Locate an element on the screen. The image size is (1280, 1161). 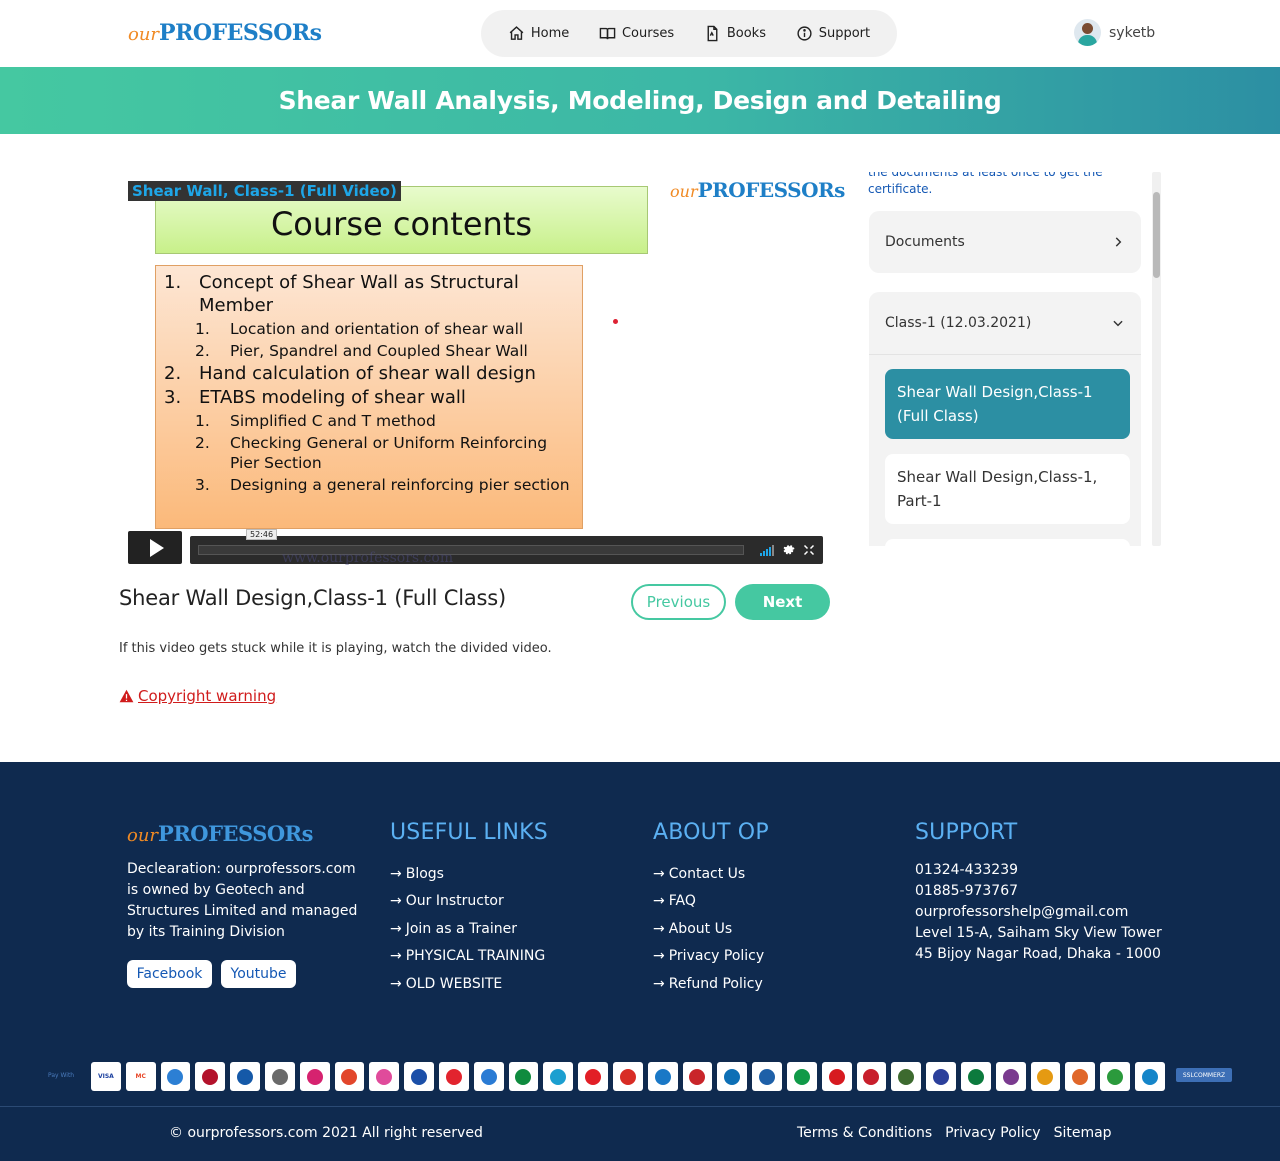
footer-link-privacy: → Privacy Policy is located at coordinates (711, 957).